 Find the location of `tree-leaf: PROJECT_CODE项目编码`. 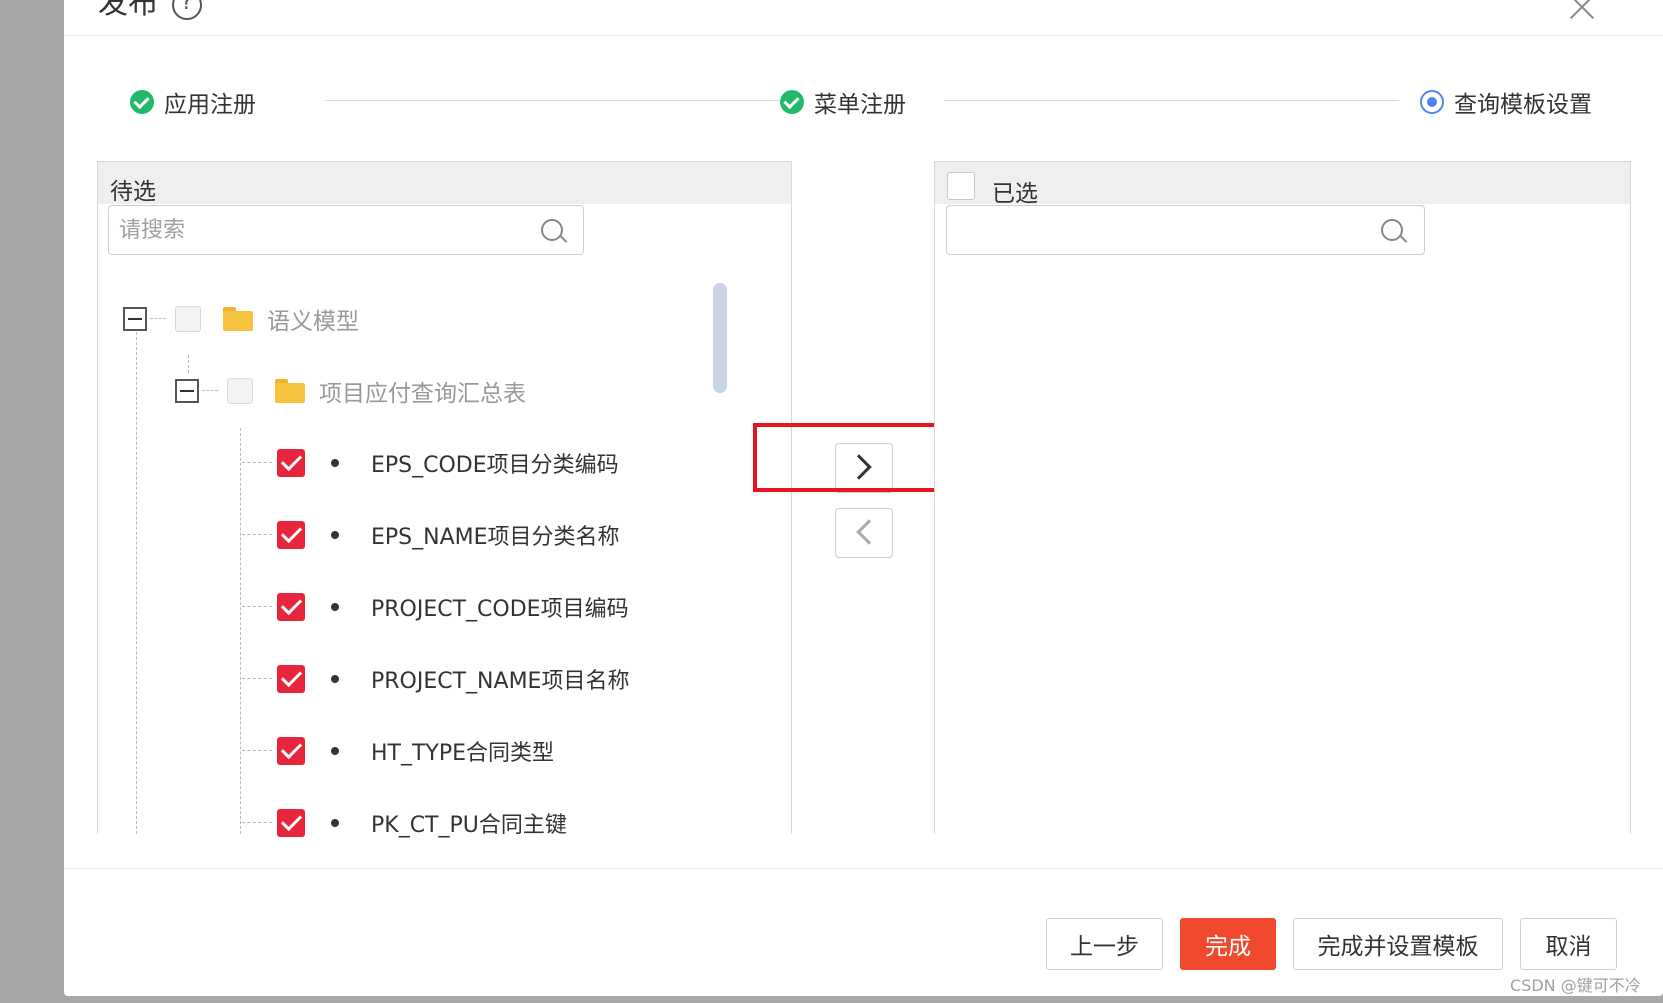

tree-leaf: PROJECT_CODE项目编码 is located at coordinates (453, 607).